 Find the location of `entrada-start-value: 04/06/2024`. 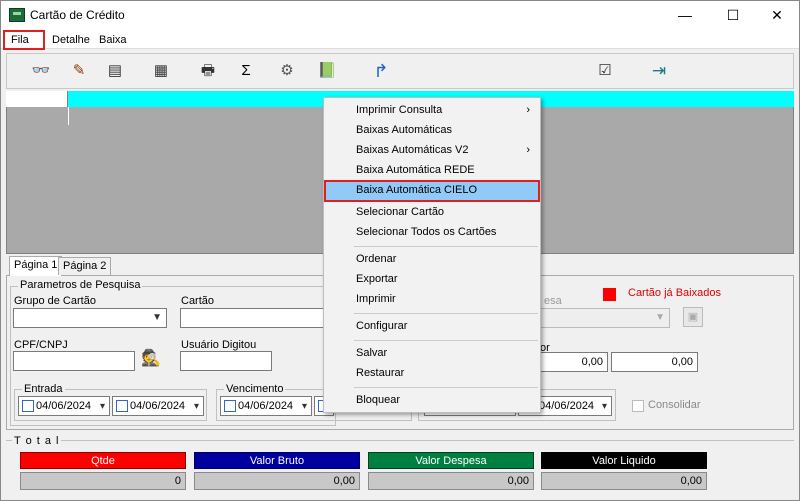

entrada-start-value: 04/06/2024 is located at coordinates (64, 406).